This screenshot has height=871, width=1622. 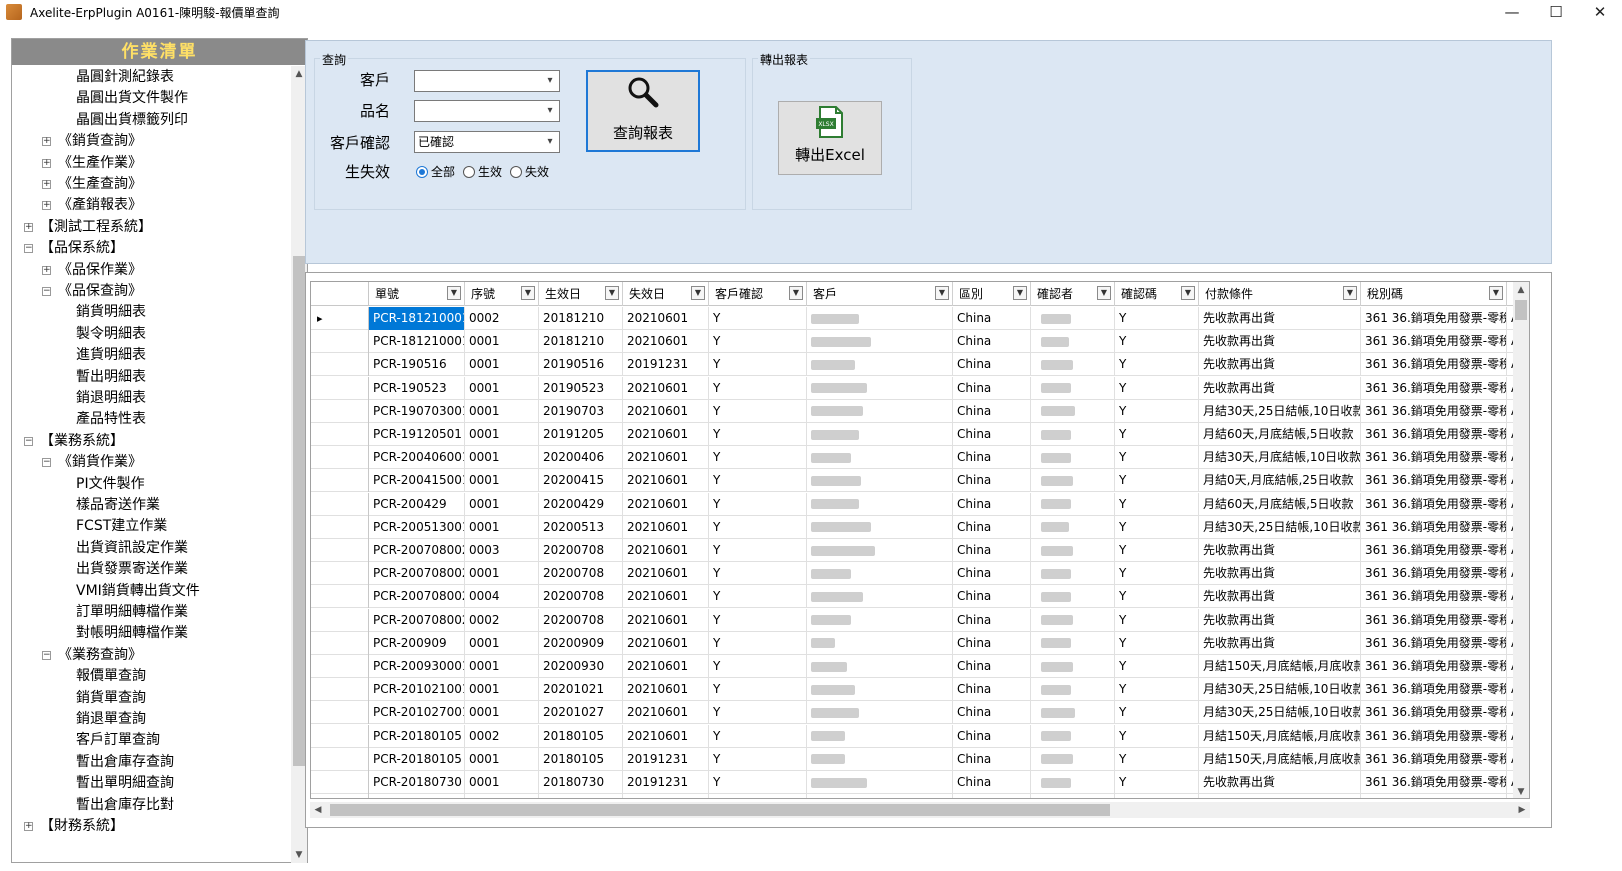 What do you see at coordinates (581, 690) in the screenshot?
I see `table-cell: 20201021` at bounding box center [581, 690].